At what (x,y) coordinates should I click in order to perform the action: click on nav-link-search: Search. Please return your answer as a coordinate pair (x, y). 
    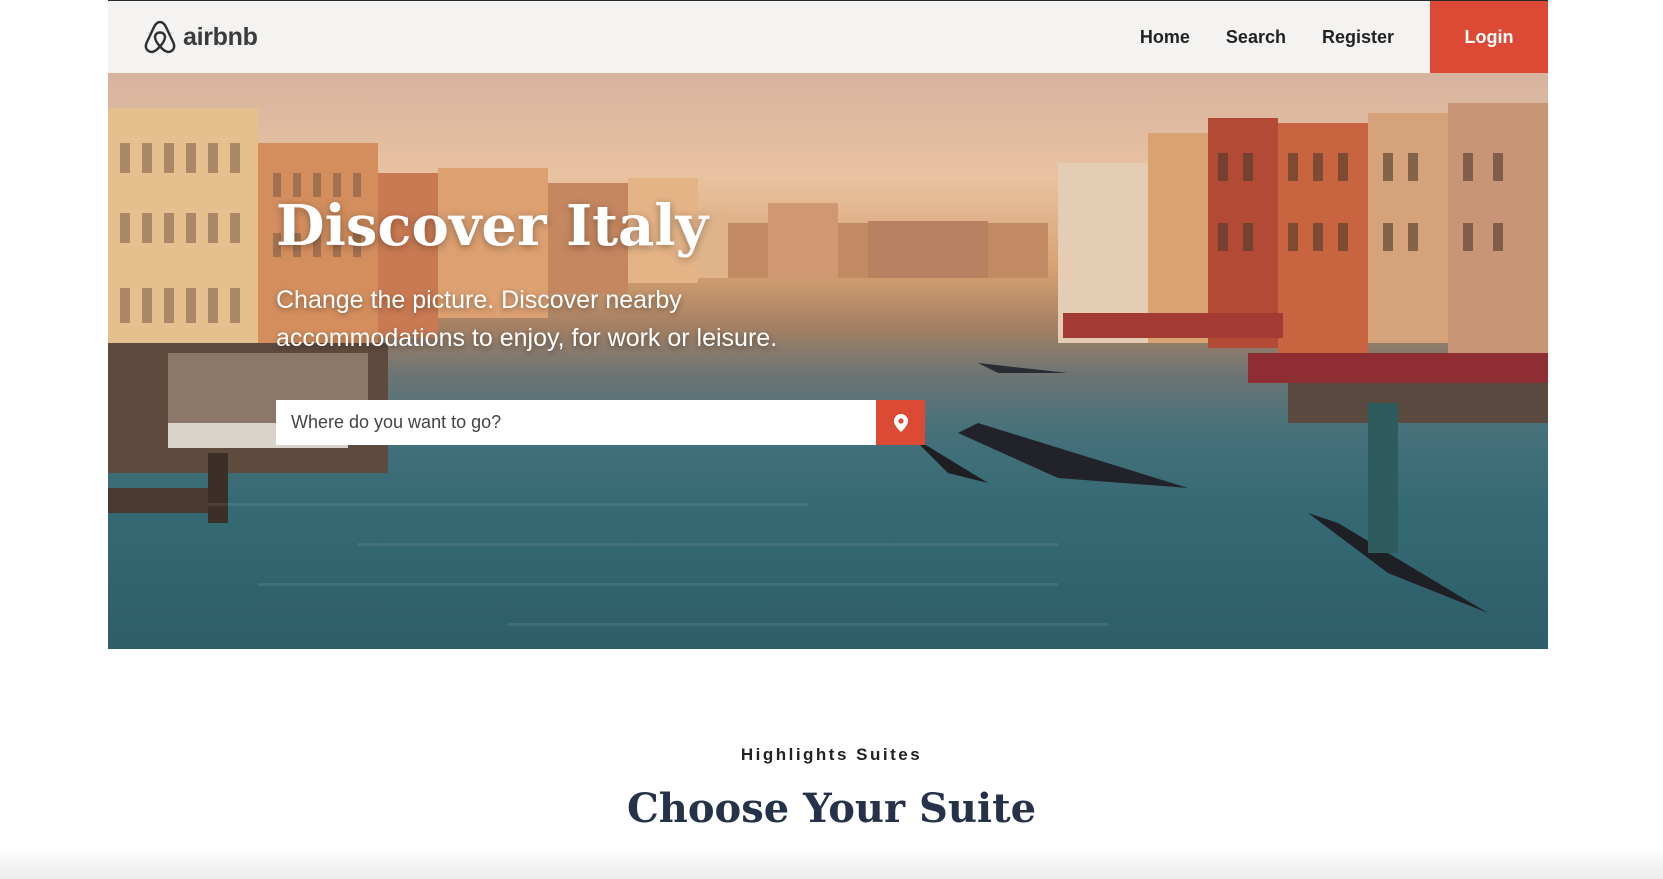
    Looking at the image, I should click on (1256, 37).